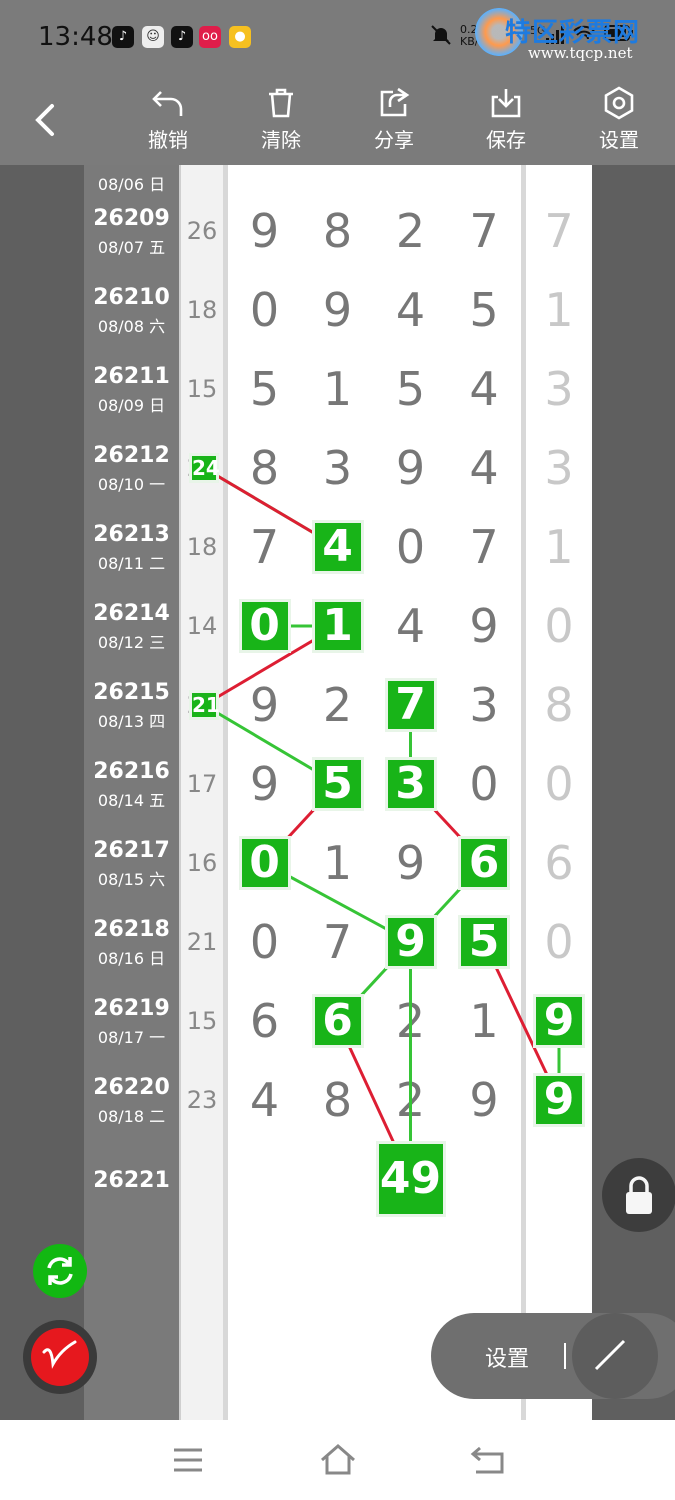 Image resolution: width=675 pixels, height=1500 pixels. I want to click on menu-icon, so click(188, 1460).